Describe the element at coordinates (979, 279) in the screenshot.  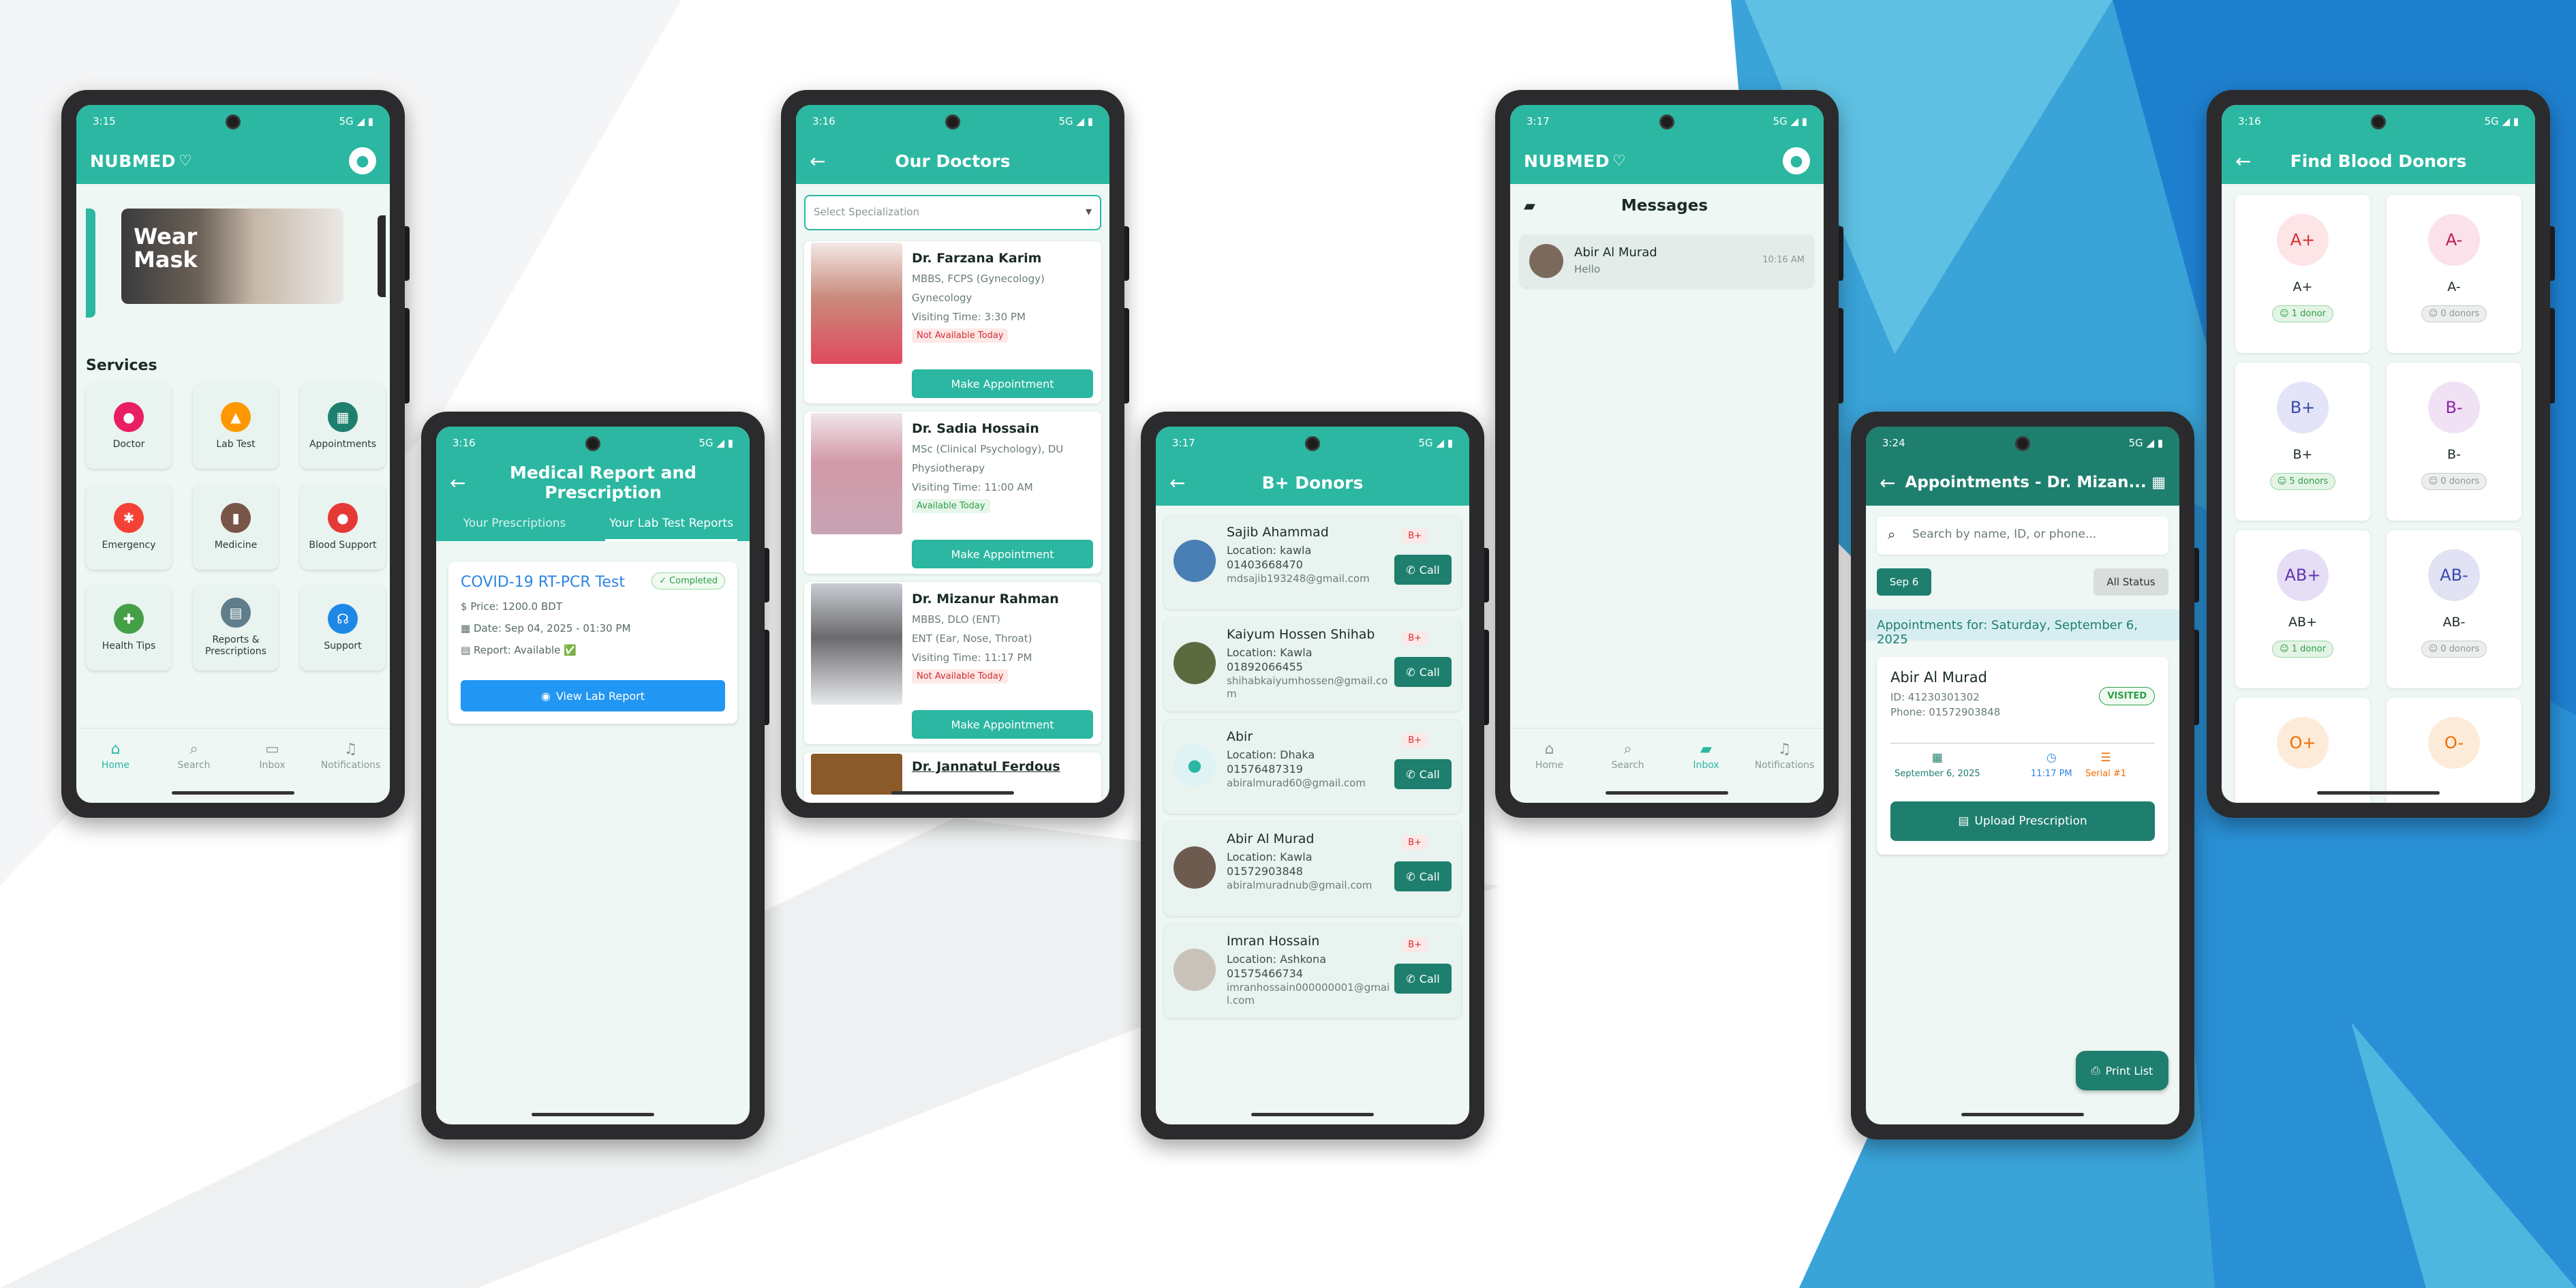
I see `doctor-degree: MBBS, FCPS (Gynecology)` at that location.